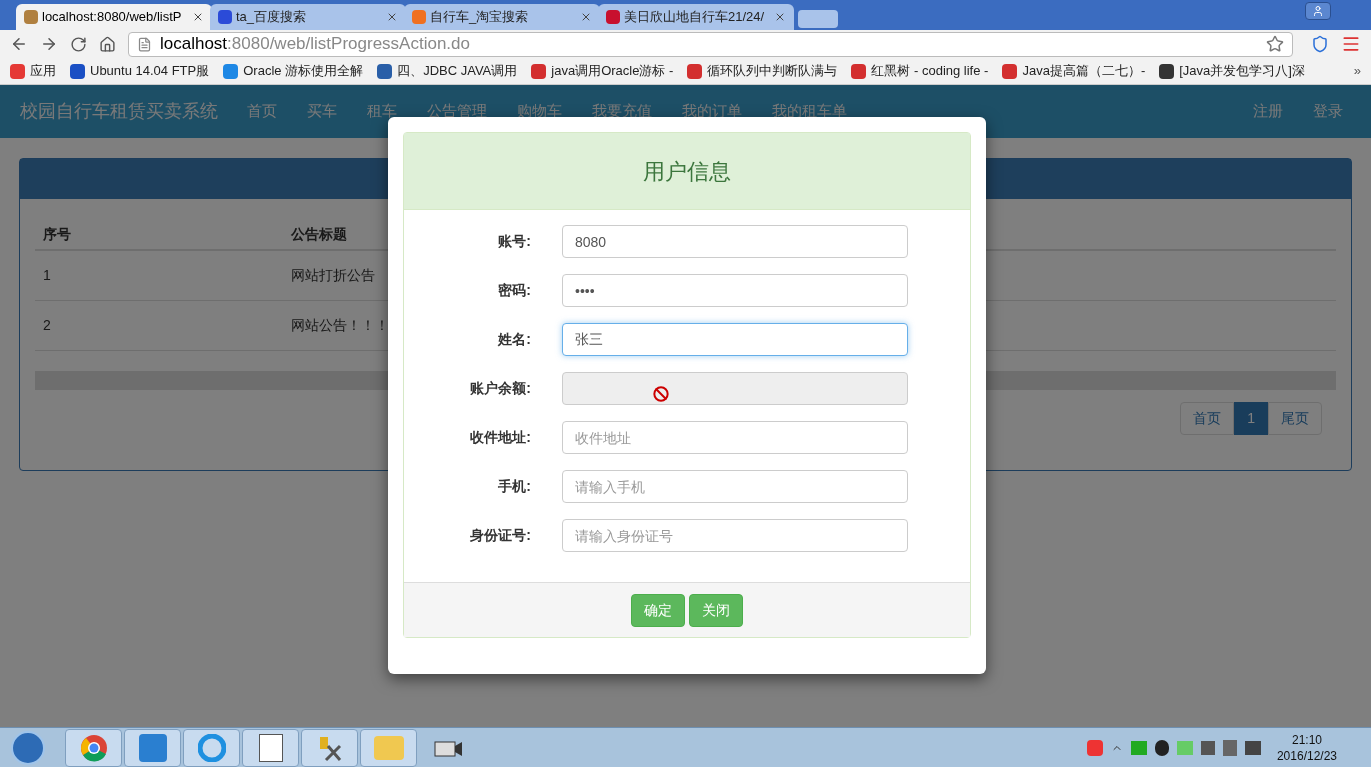 The image size is (1371, 767). What do you see at coordinates (735, 437) in the screenshot?
I see `input-field: 收件地址` at bounding box center [735, 437].